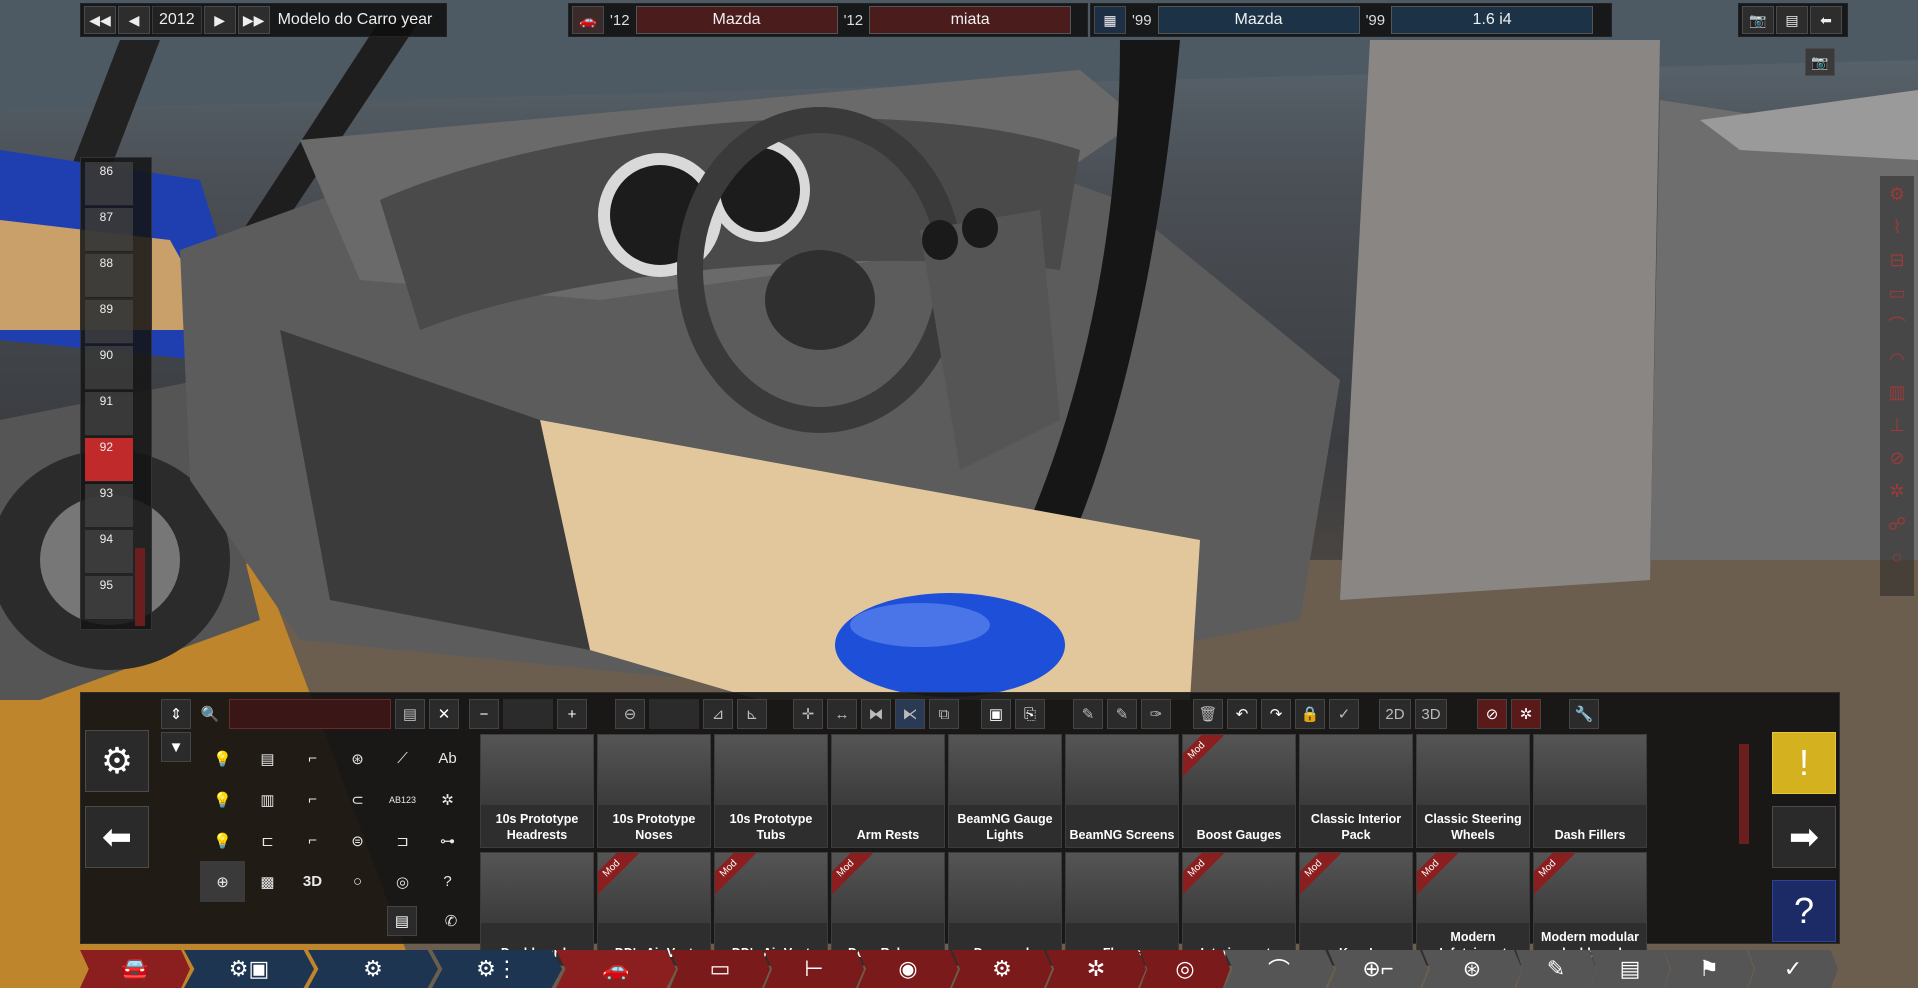 The image size is (1918, 988). Describe the element at coordinates (249, 969) in the screenshot. I see `tab-engine-files: ⚙▣` at that location.